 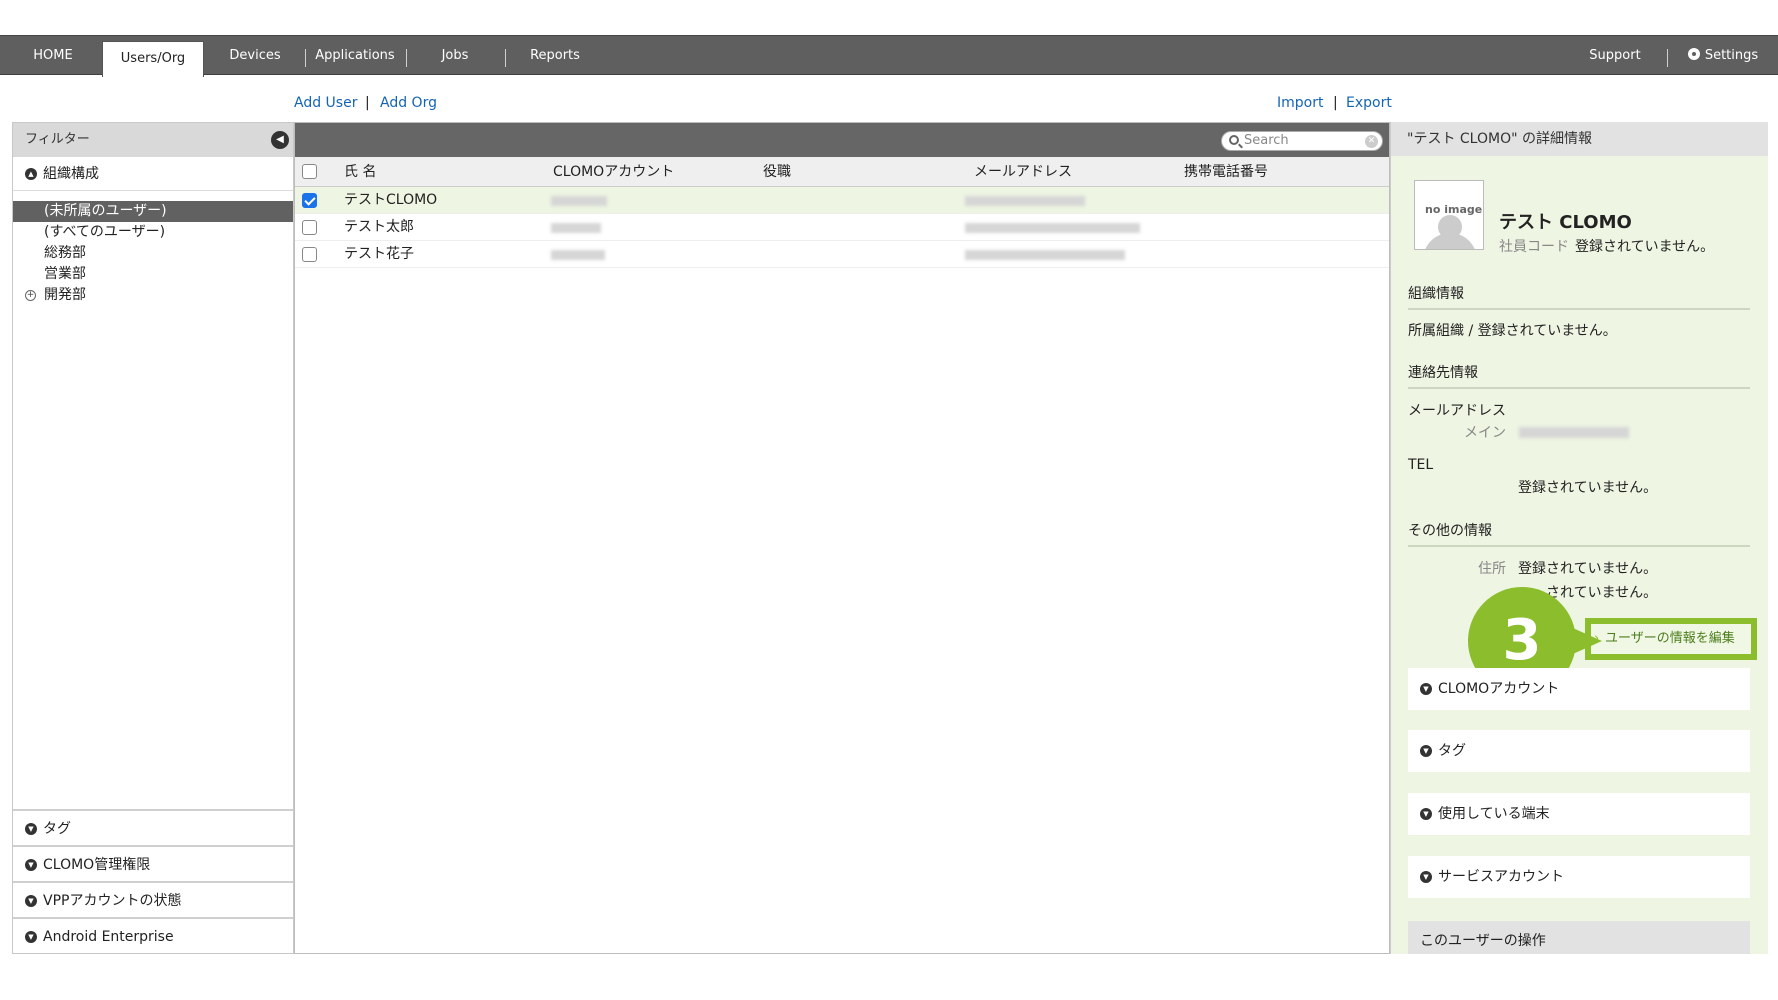 I want to click on org-tree: (未所属のユーザー) (すべてのユーザー) 総務部 営業部 + 開発部, so click(x=153, y=248).